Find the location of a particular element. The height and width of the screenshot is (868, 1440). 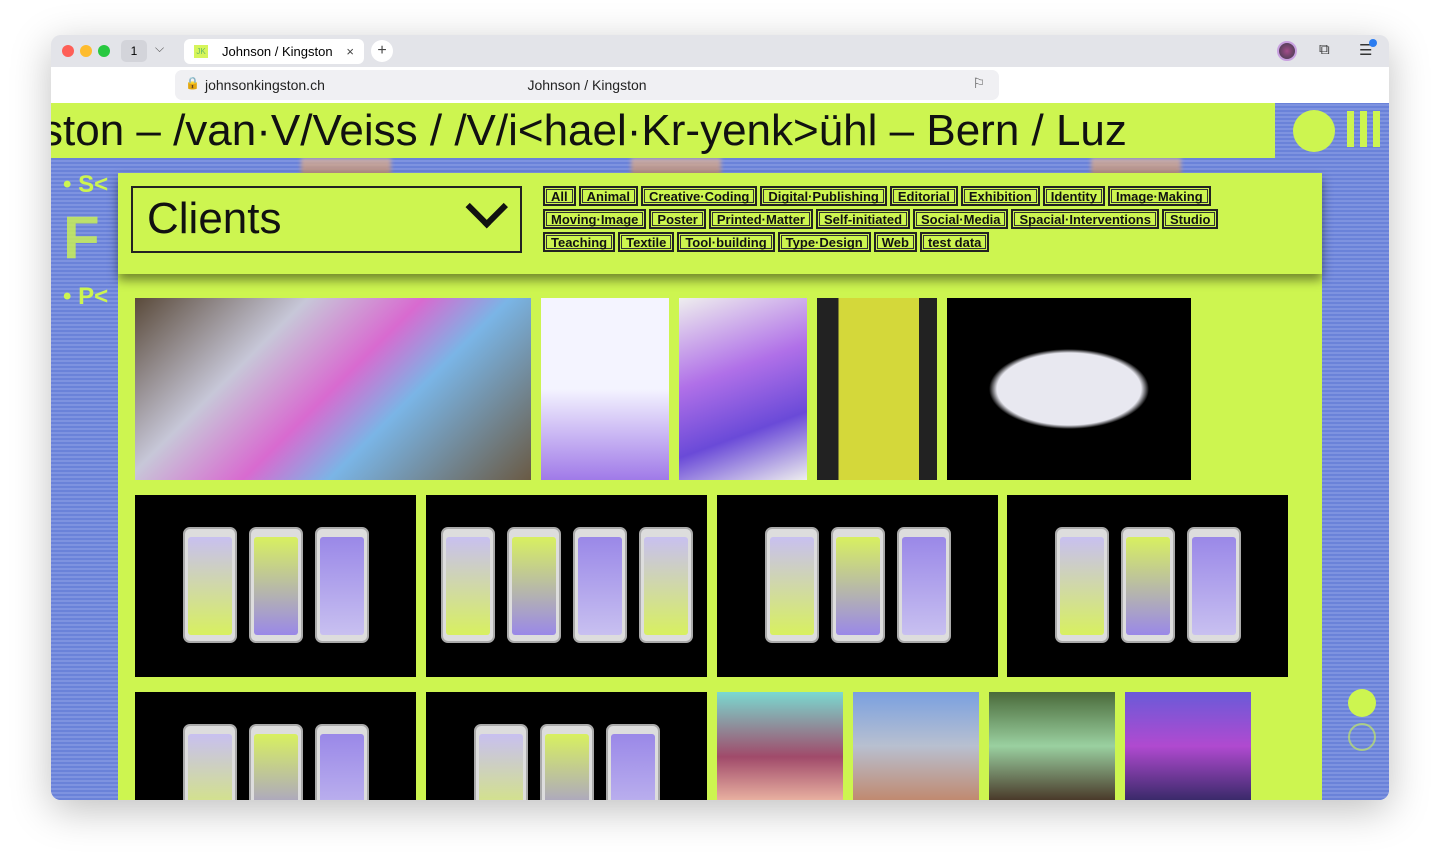

tab-title: Johnson / Kingston is located at coordinates (277, 51).